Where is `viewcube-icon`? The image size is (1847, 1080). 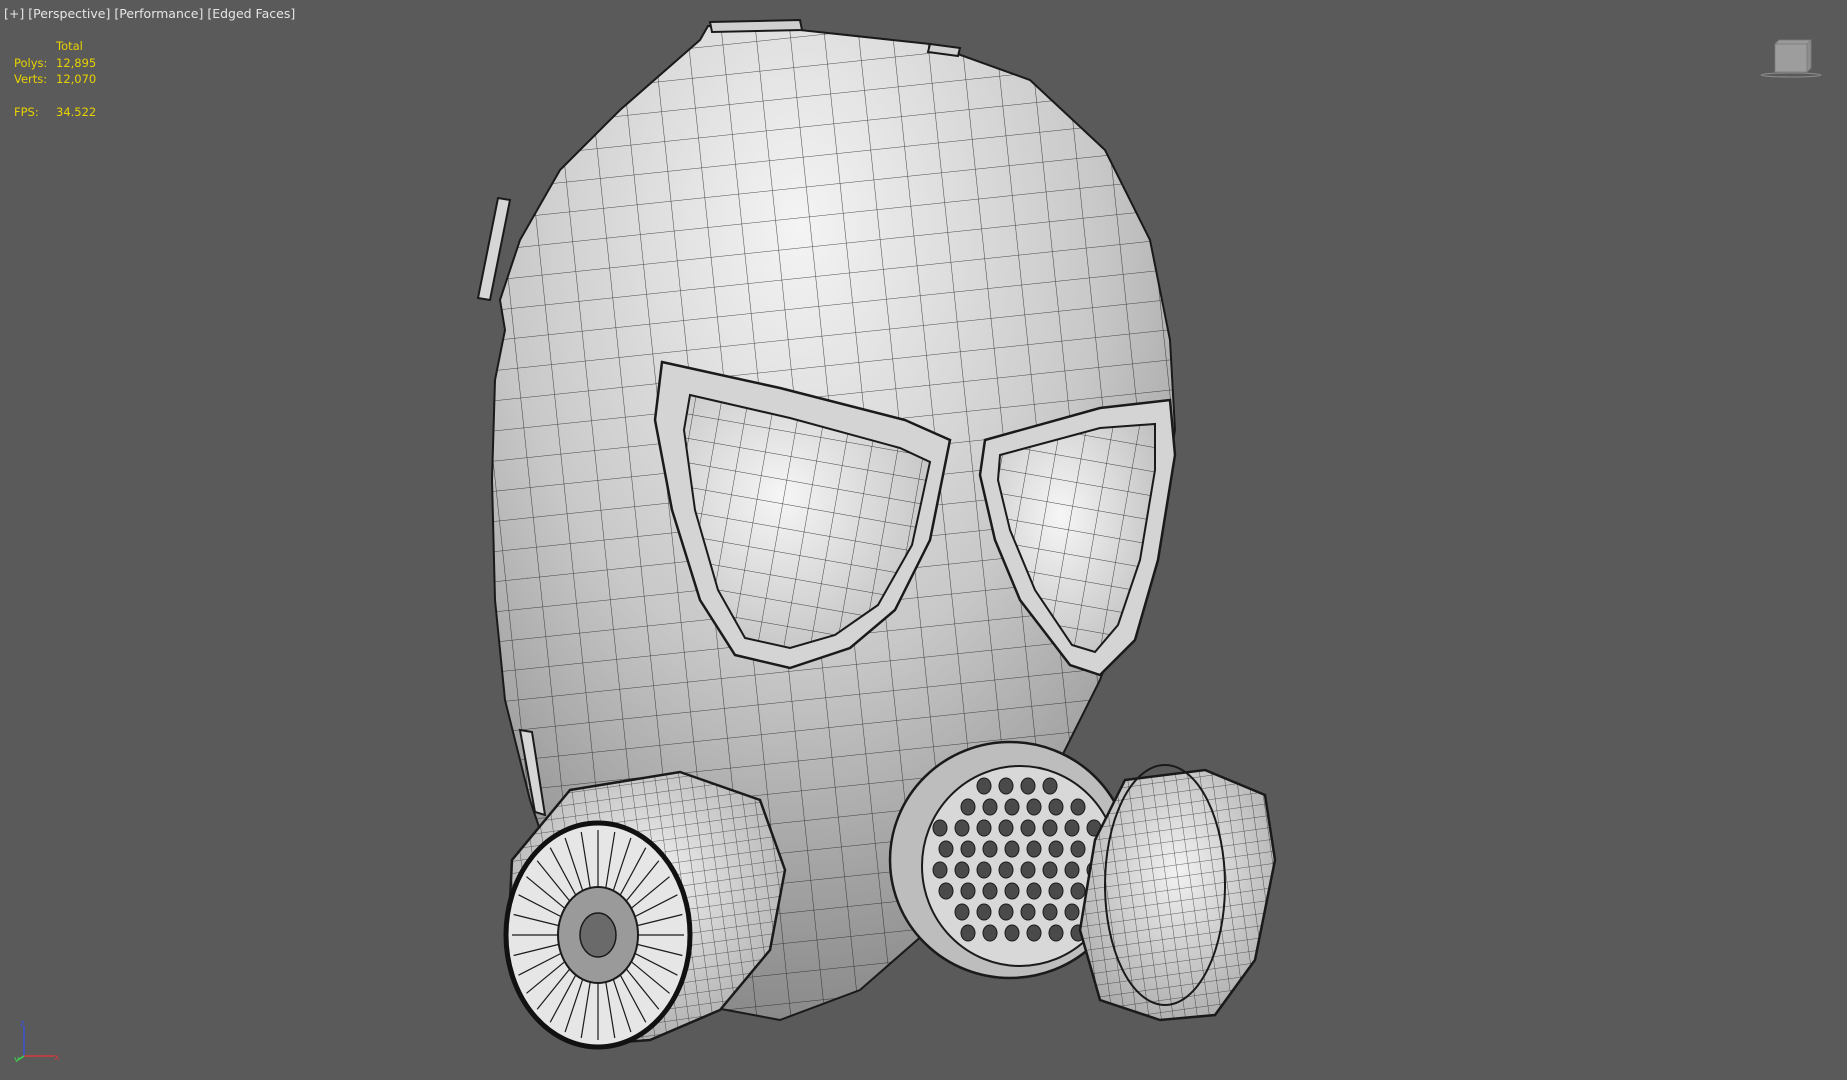 viewcube-icon is located at coordinates (1791, 58).